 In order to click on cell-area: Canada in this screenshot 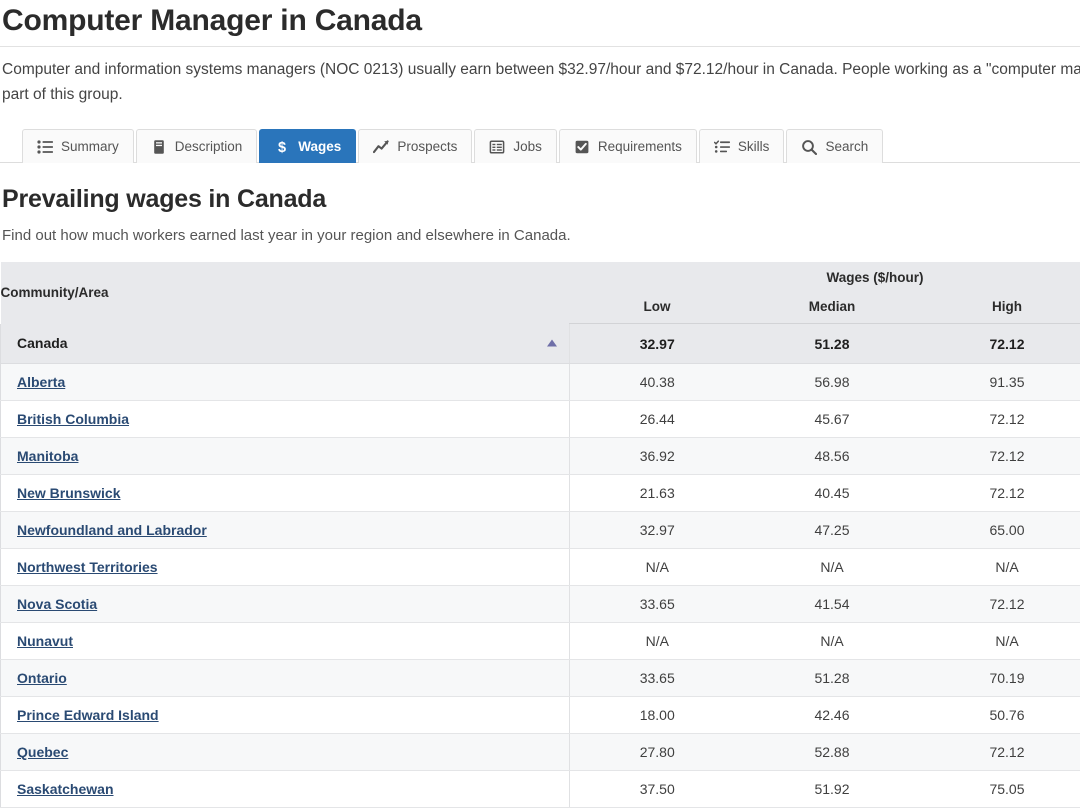, I will do `click(285, 344)`.